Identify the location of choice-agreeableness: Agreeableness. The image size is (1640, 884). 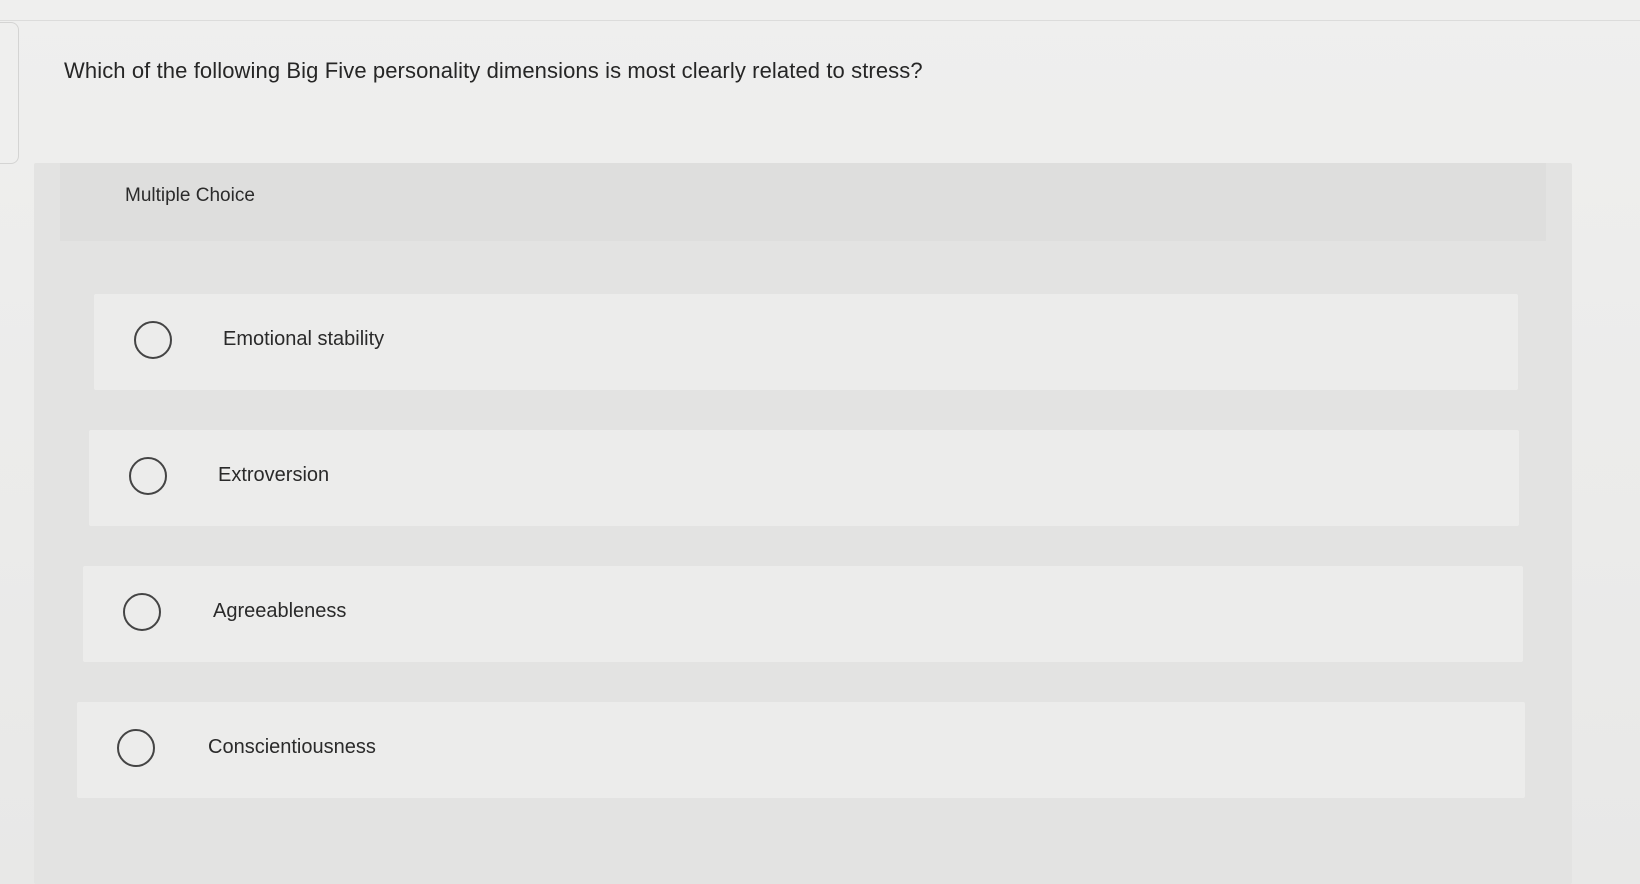
(803, 614).